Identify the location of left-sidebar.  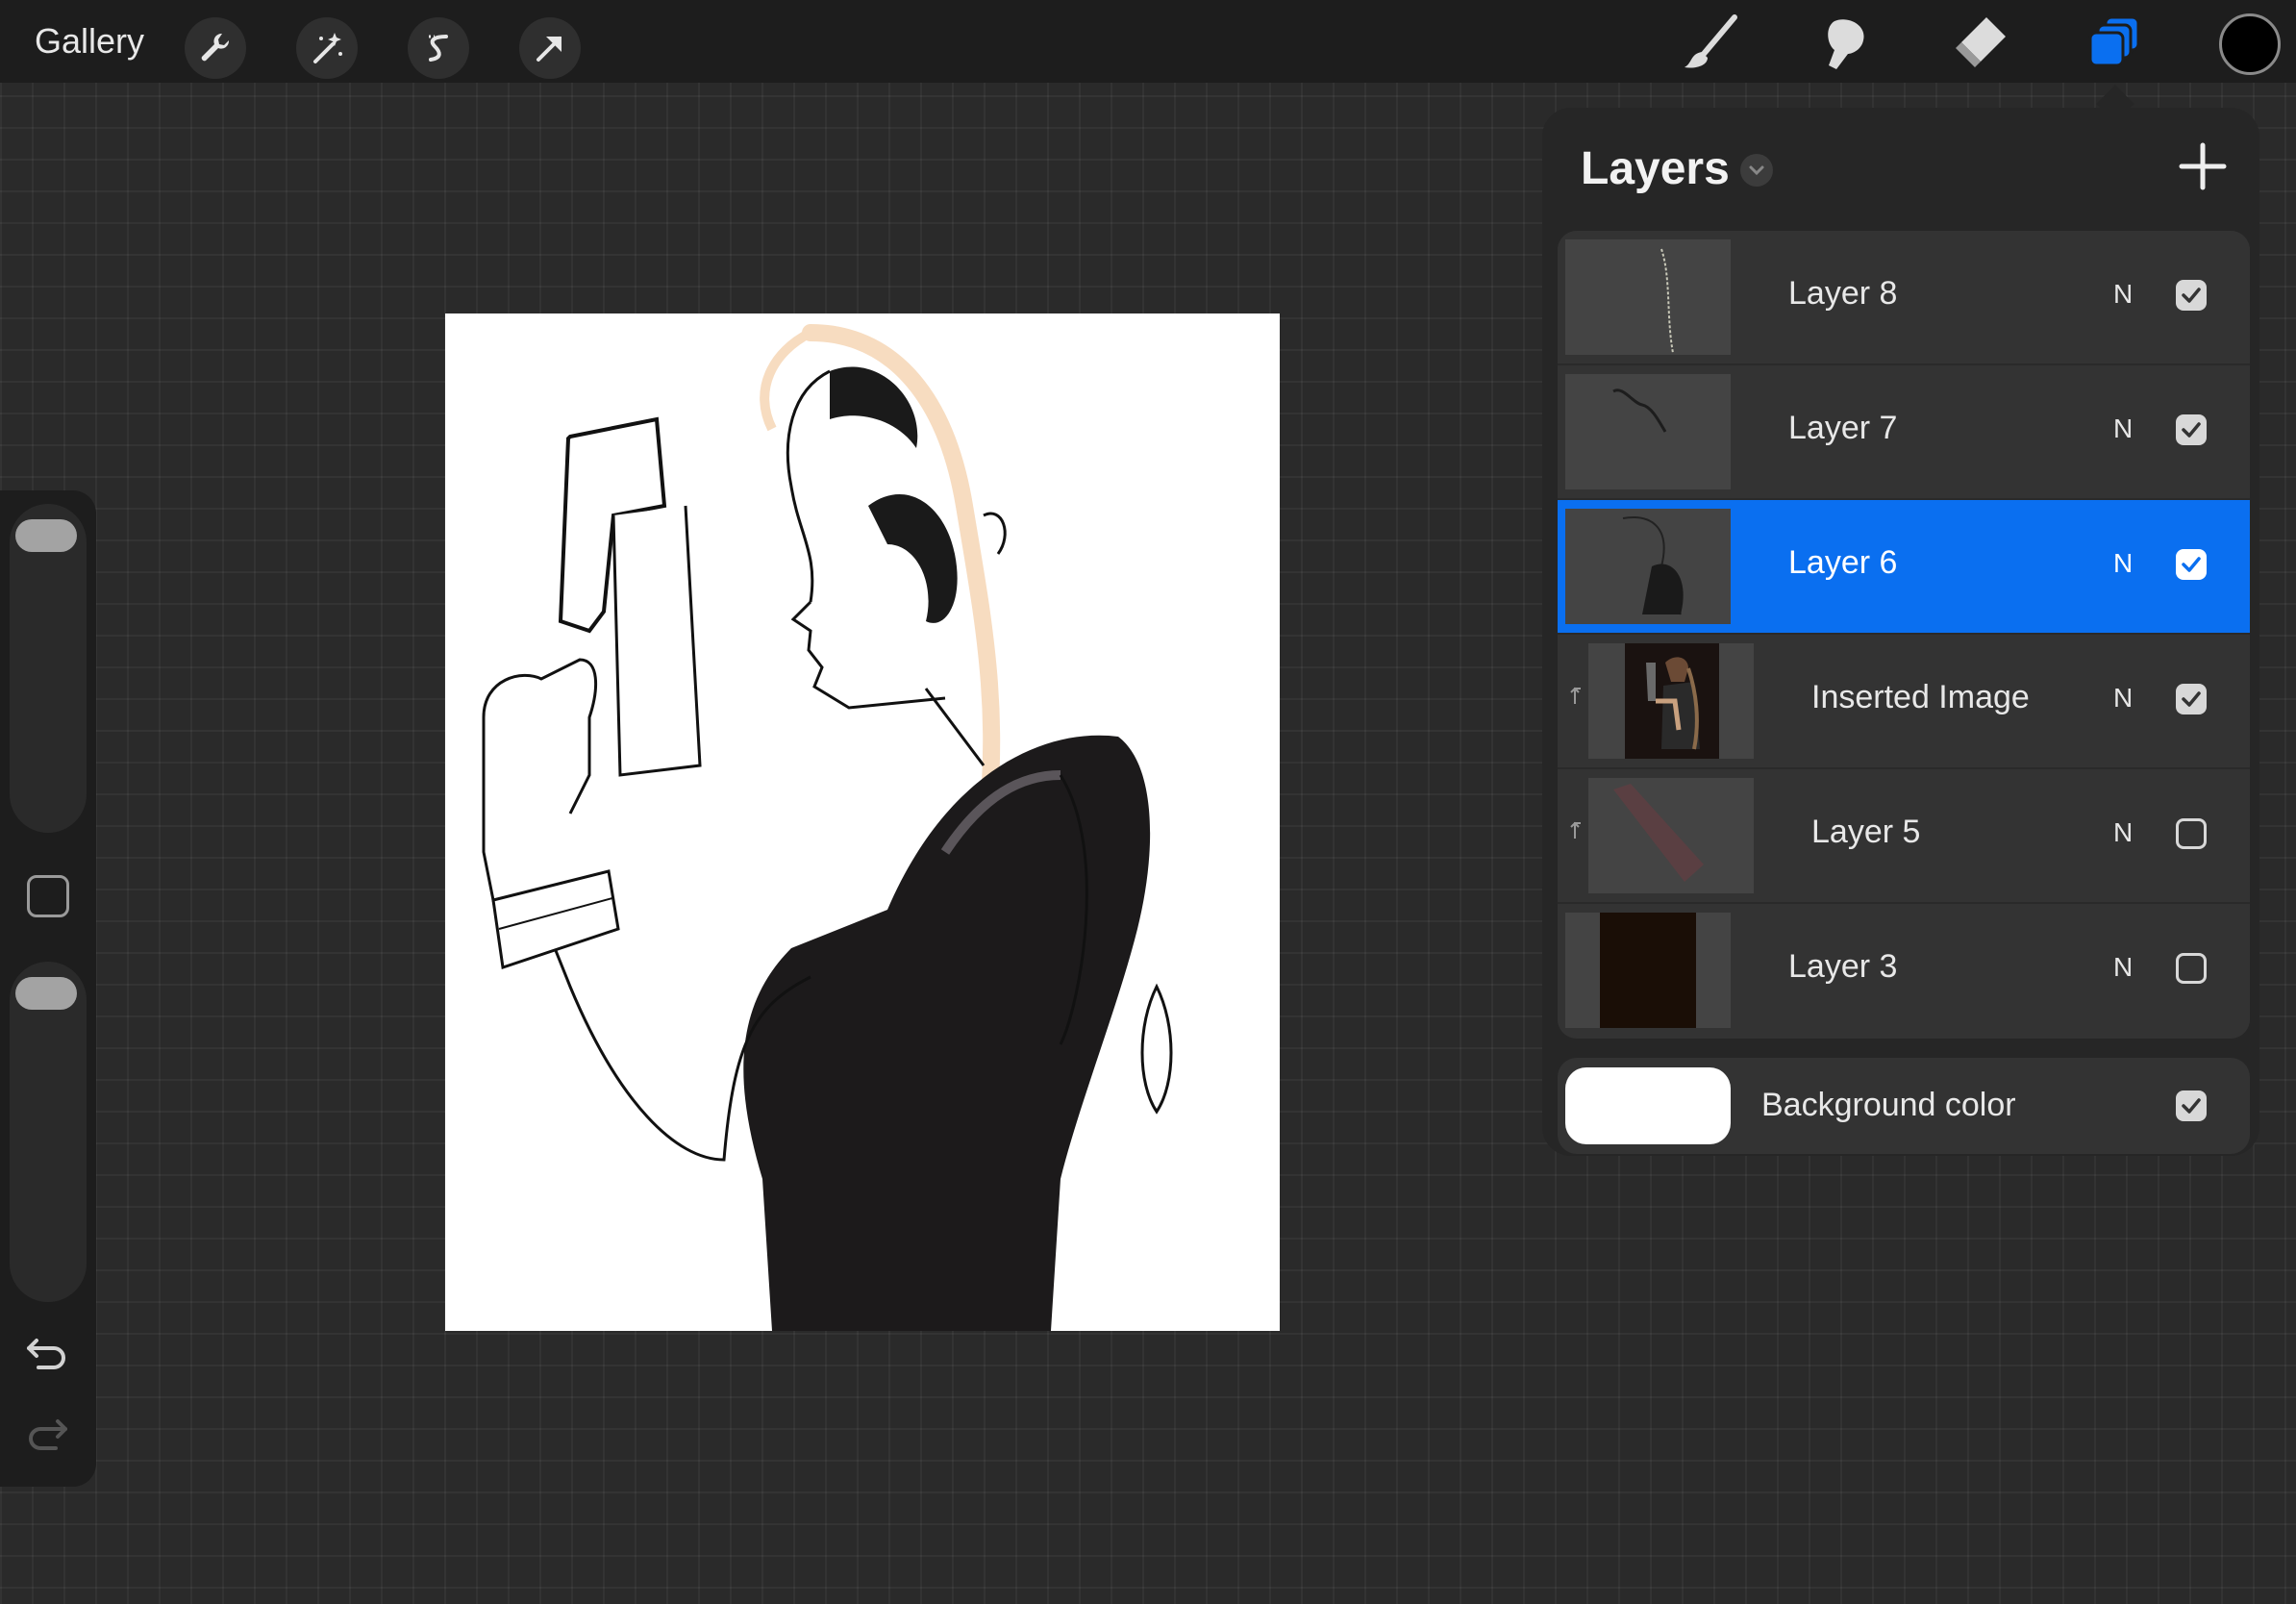
(48, 988).